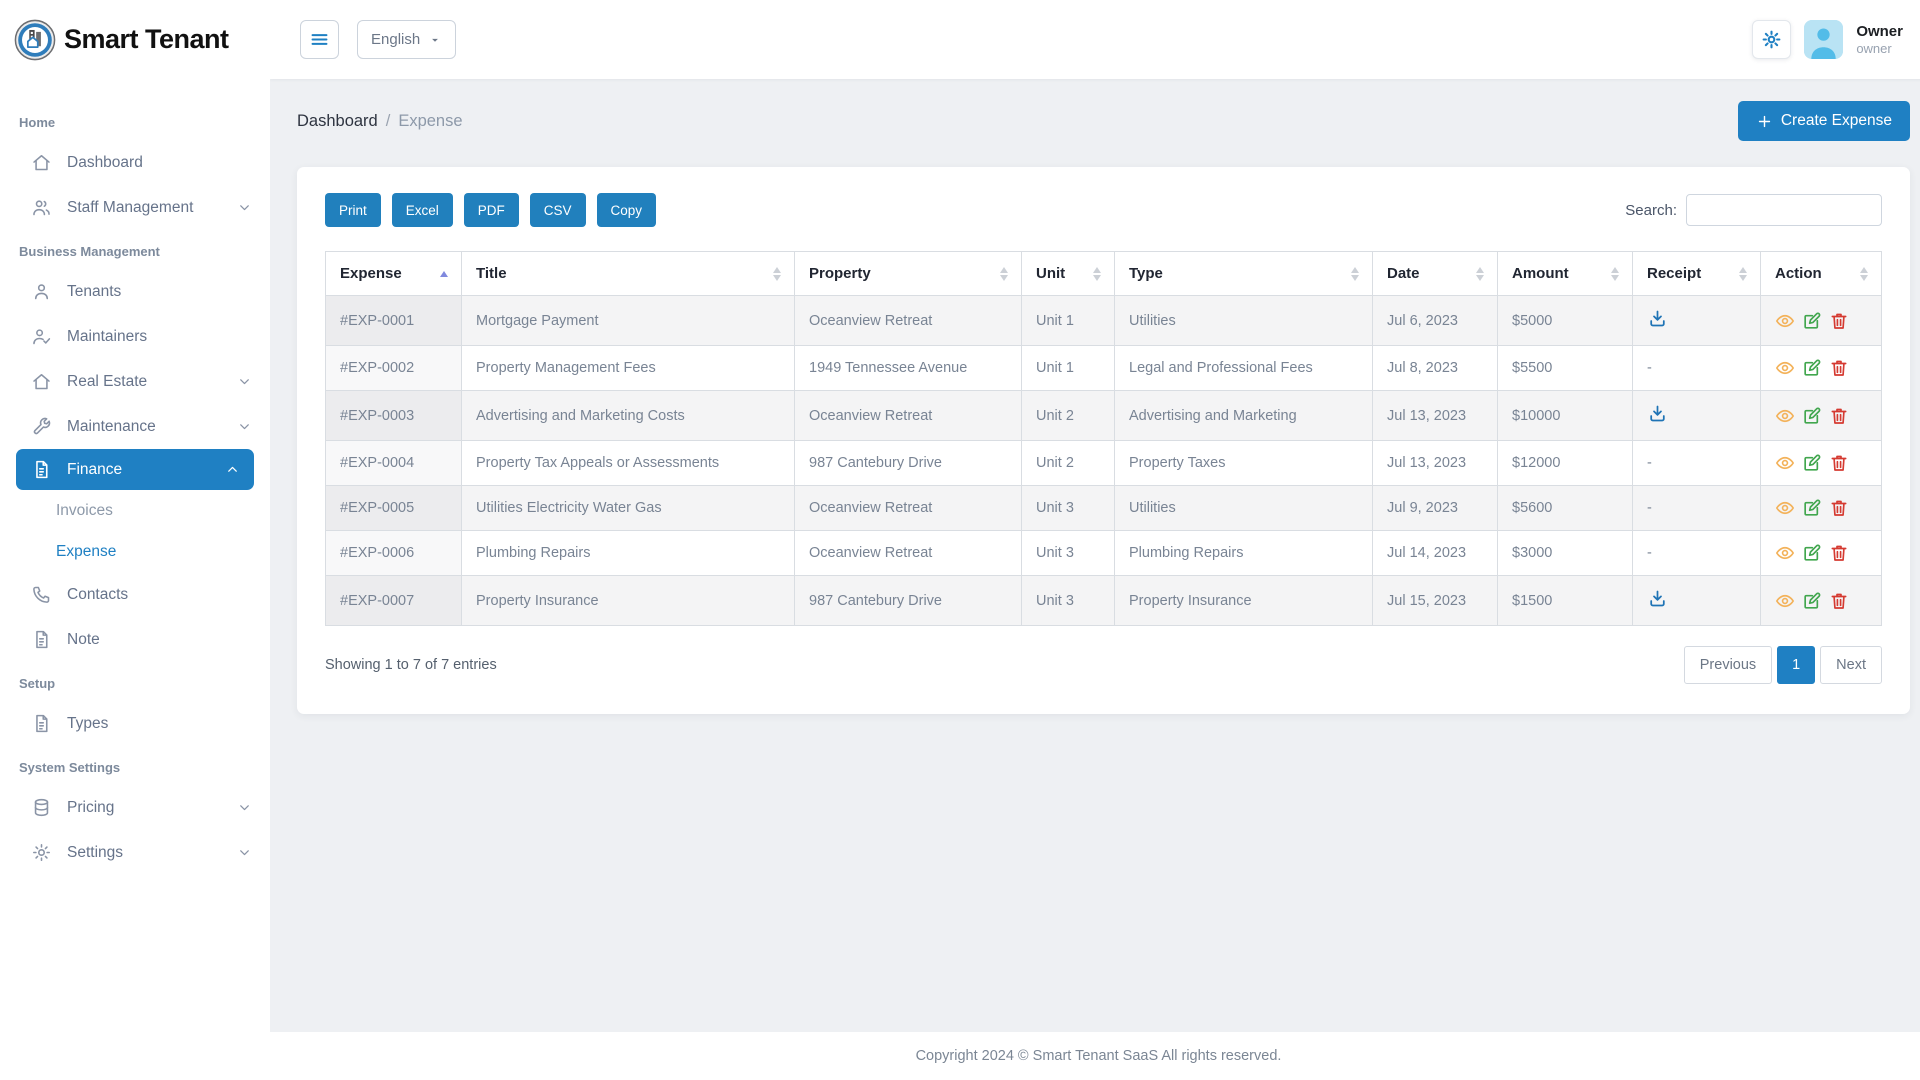  I want to click on column-header-amount: Amount, so click(1565, 273).